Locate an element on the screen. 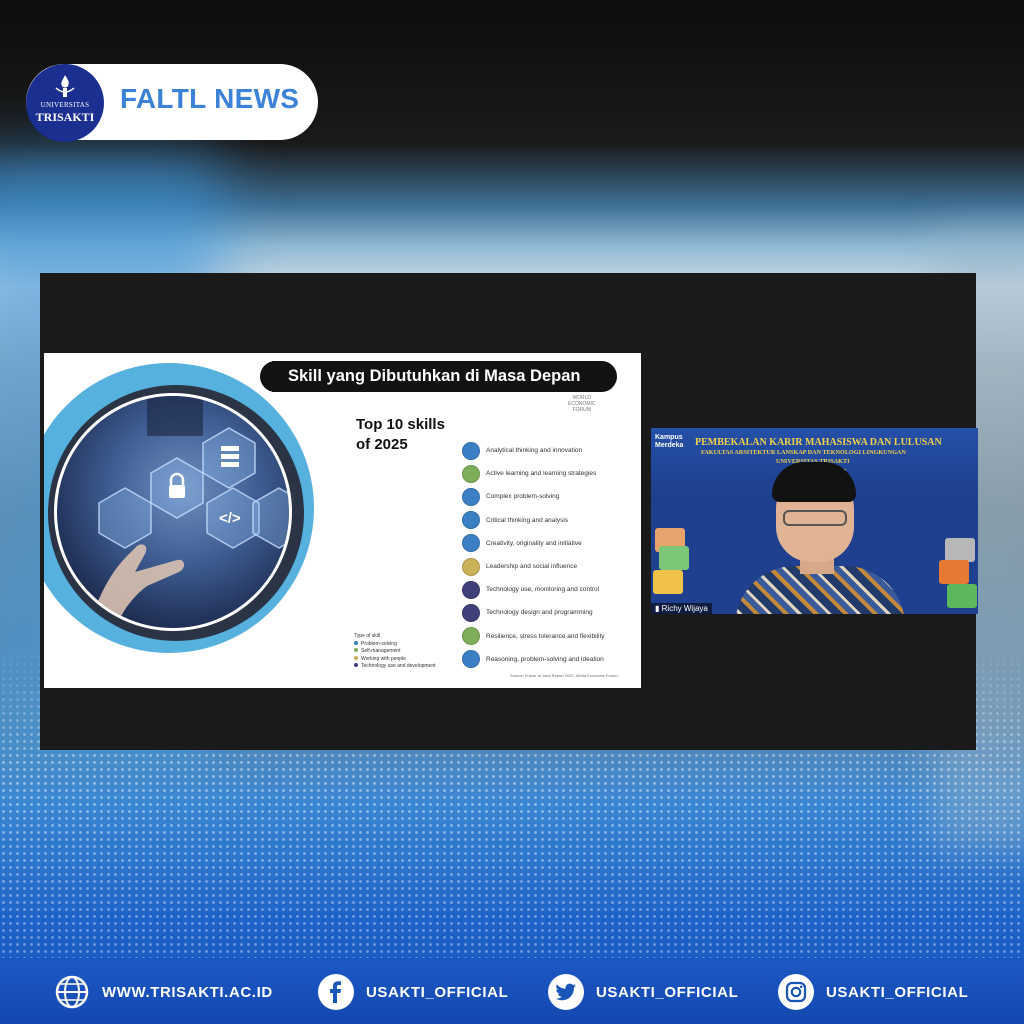  legend-item: Problem-solving is located at coordinates (395, 644).